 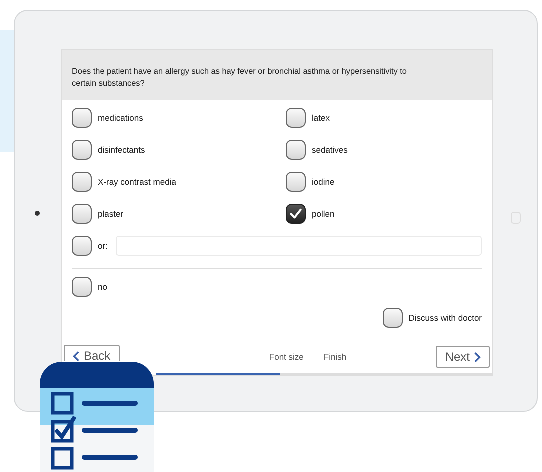 What do you see at coordinates (111, 214) in the screenshot?
I see `option-label: plaster` at bounding box center [111, 214].